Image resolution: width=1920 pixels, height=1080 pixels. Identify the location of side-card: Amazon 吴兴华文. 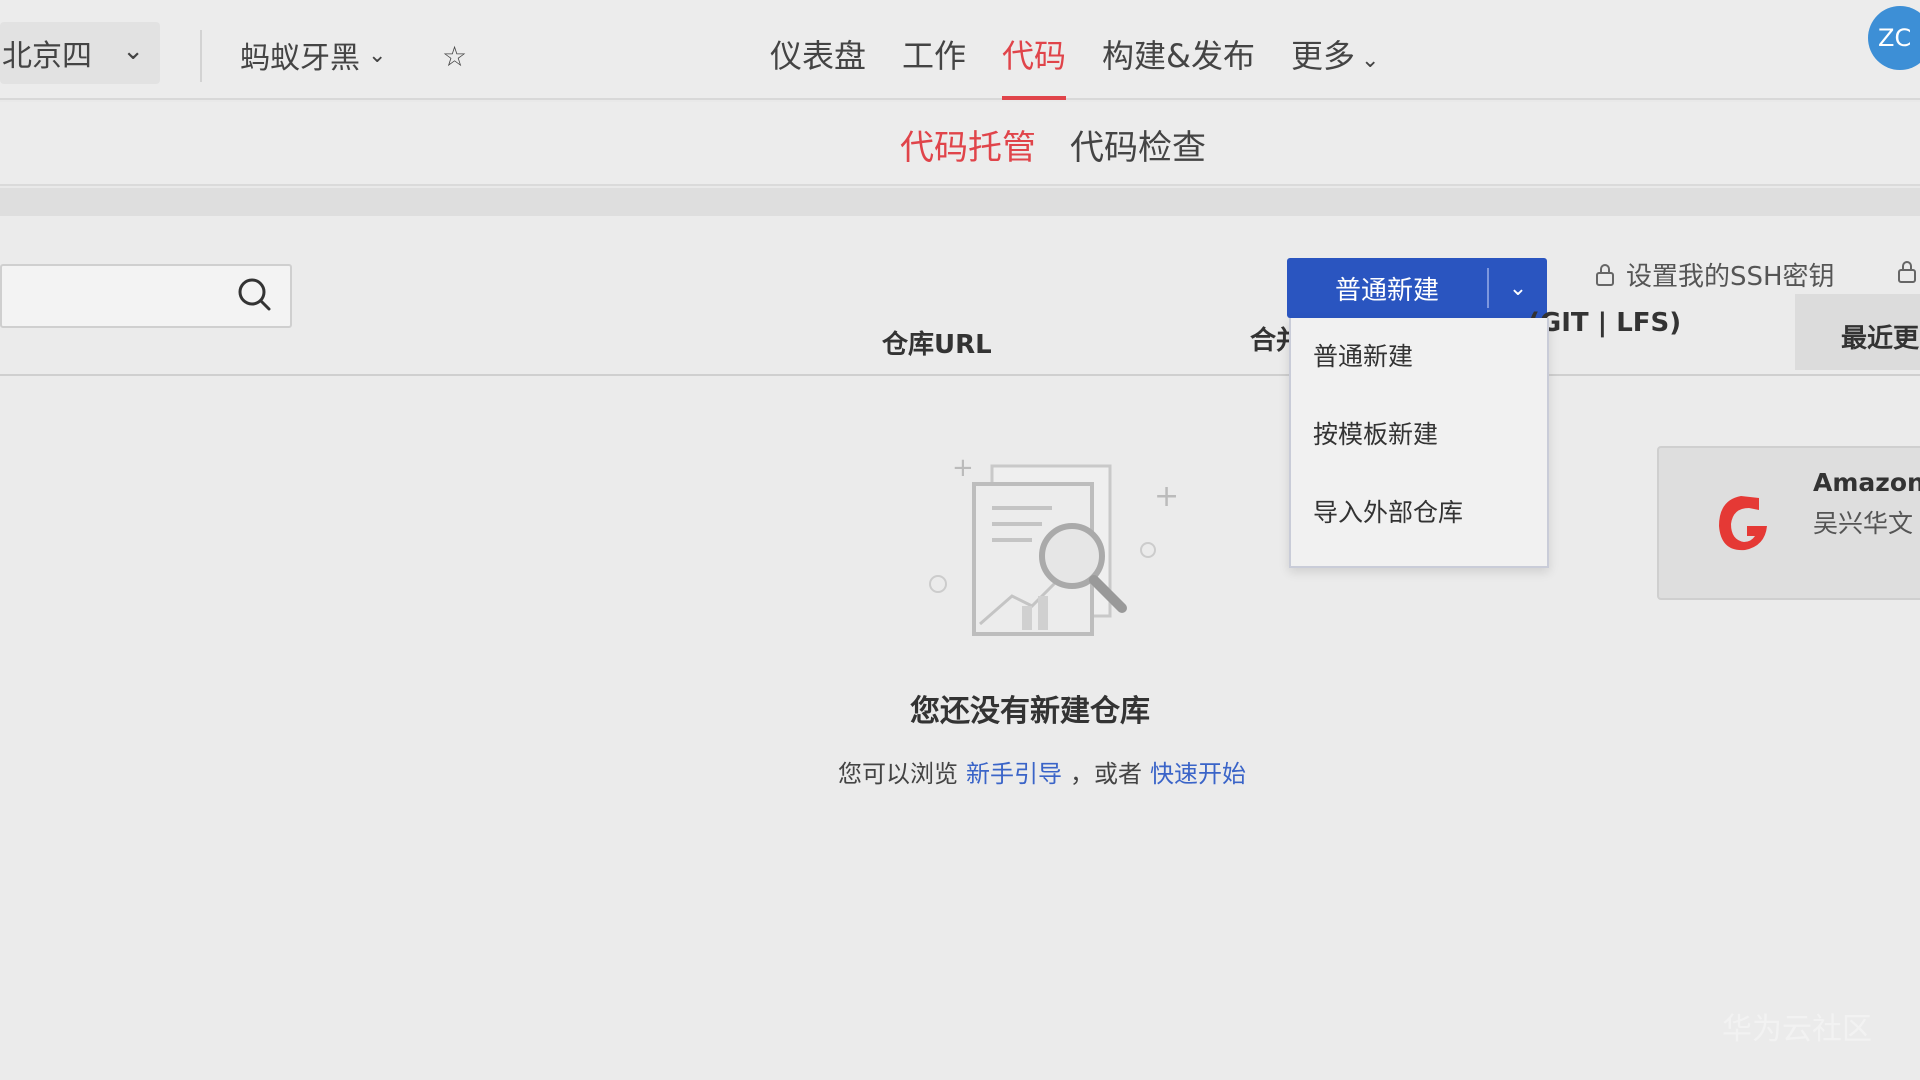
(1788, 523).